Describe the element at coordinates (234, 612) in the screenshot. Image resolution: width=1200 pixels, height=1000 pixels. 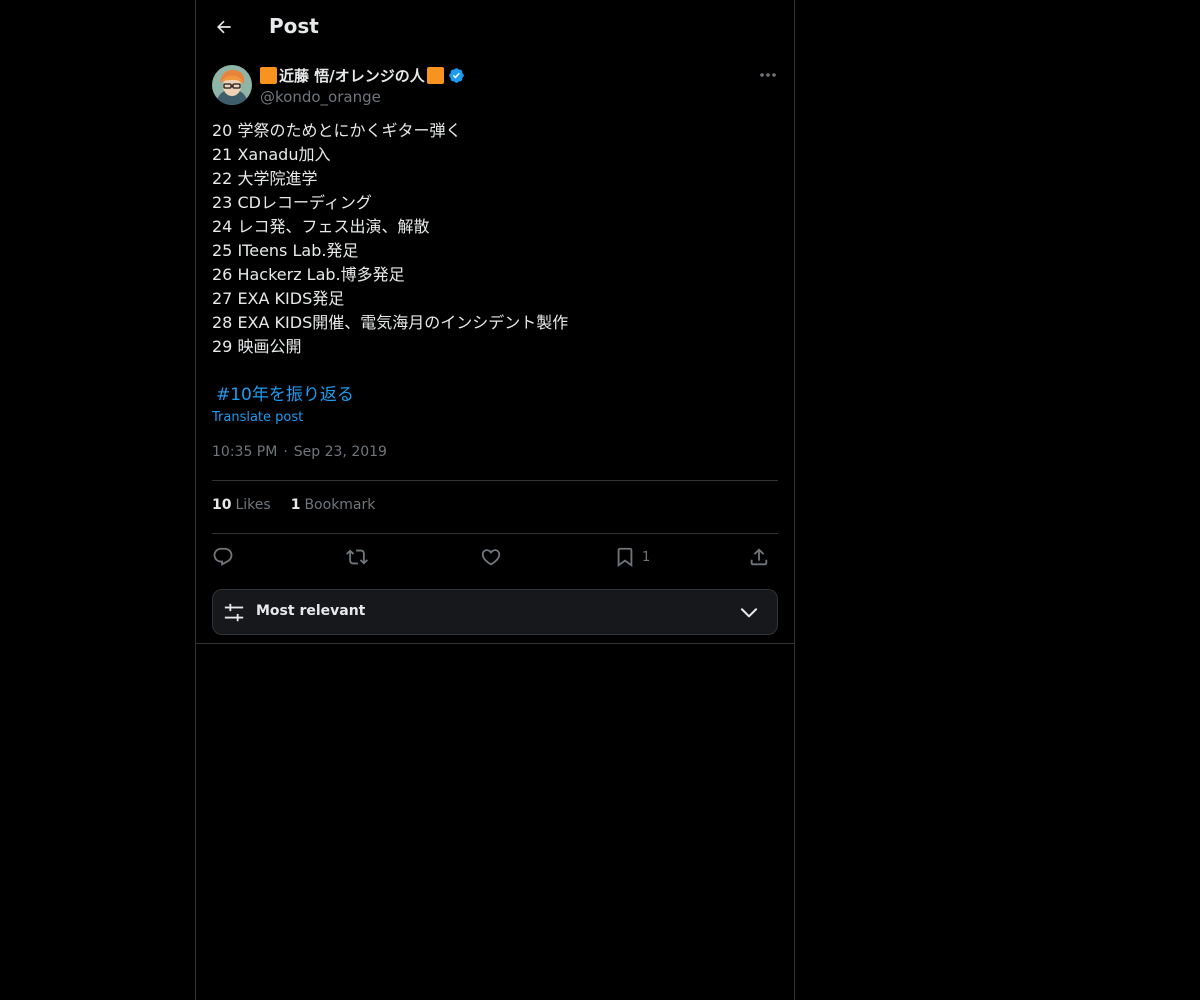
I see `sliders-icon` at that location.